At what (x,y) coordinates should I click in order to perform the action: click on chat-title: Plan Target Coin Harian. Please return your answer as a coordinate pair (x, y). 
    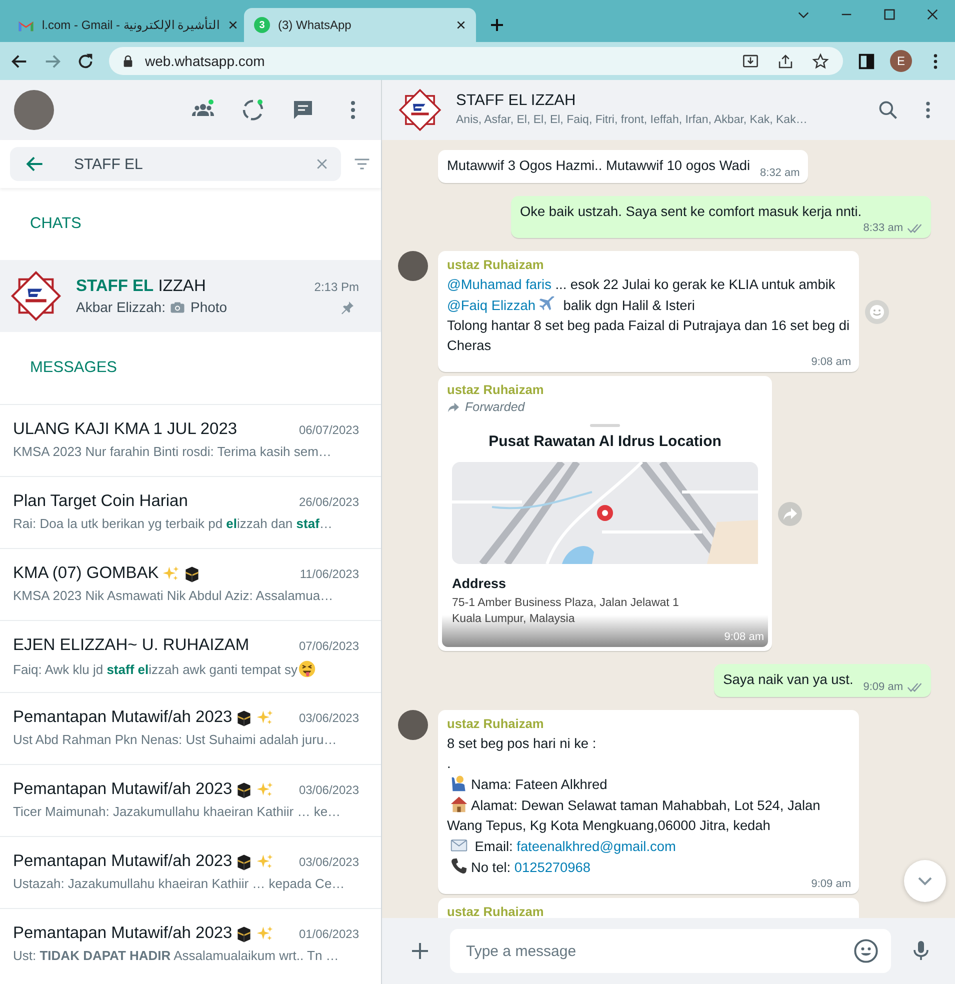
    Looking at the image, I should click on (100, 501).